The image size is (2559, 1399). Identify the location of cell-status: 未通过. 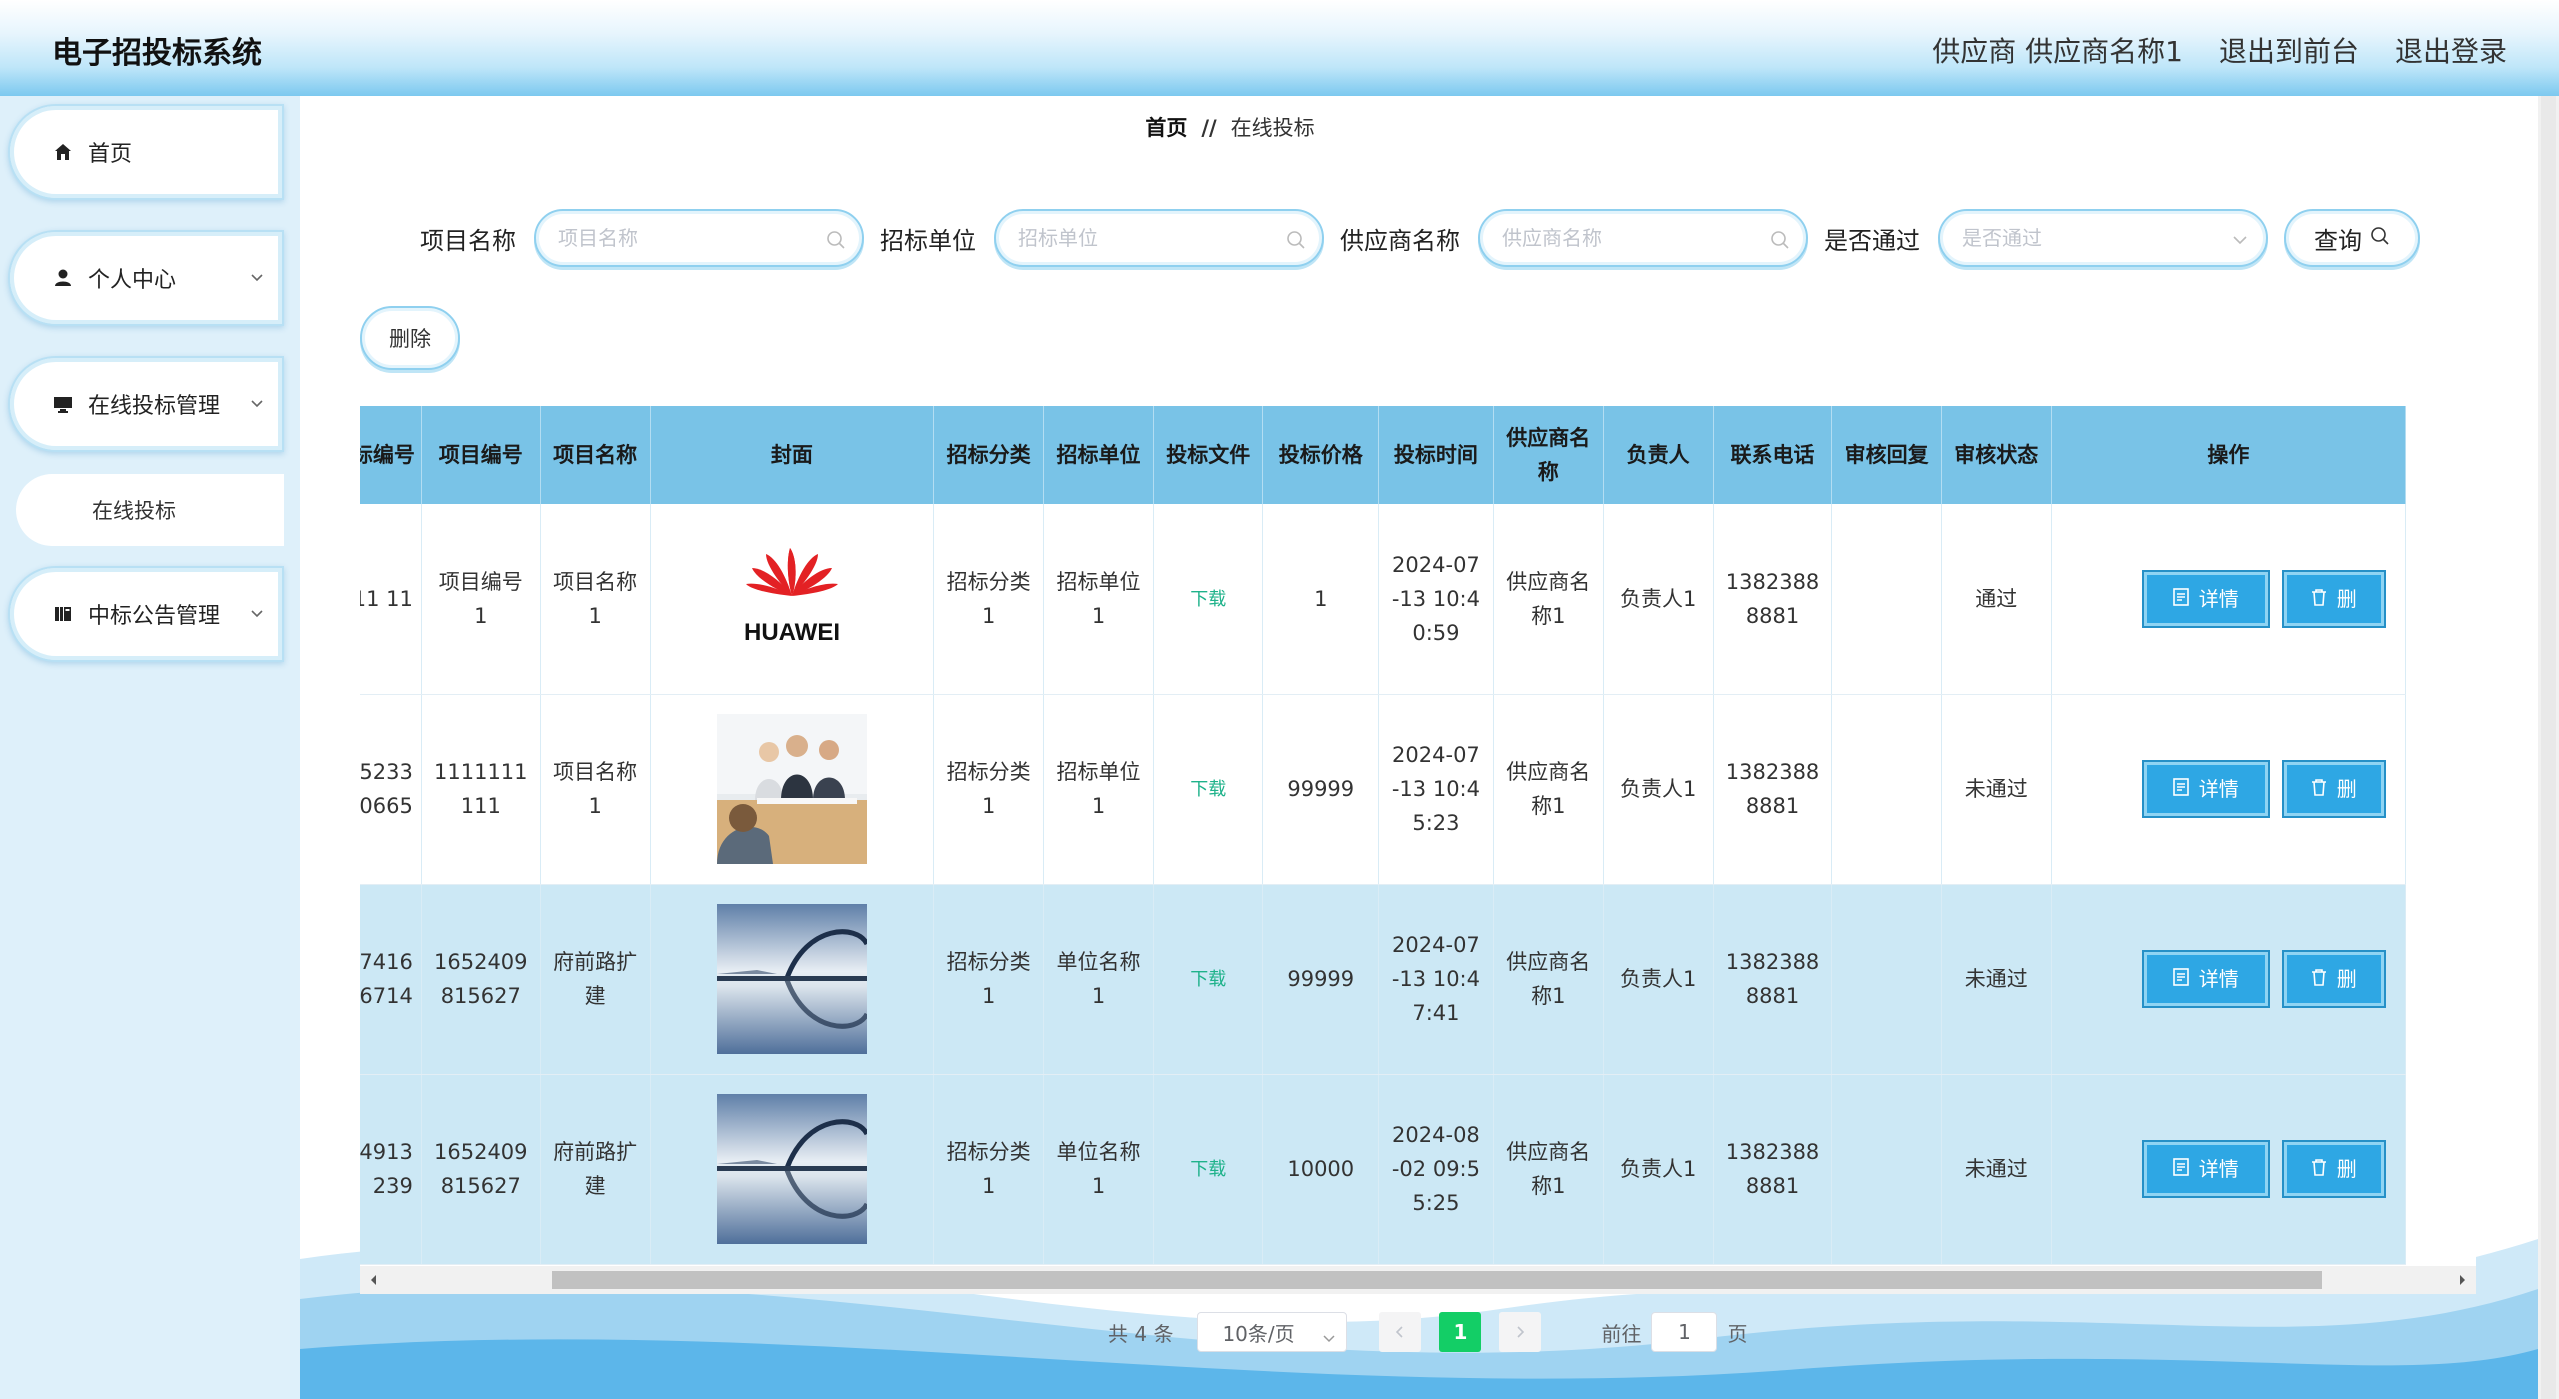
(1996, 789).